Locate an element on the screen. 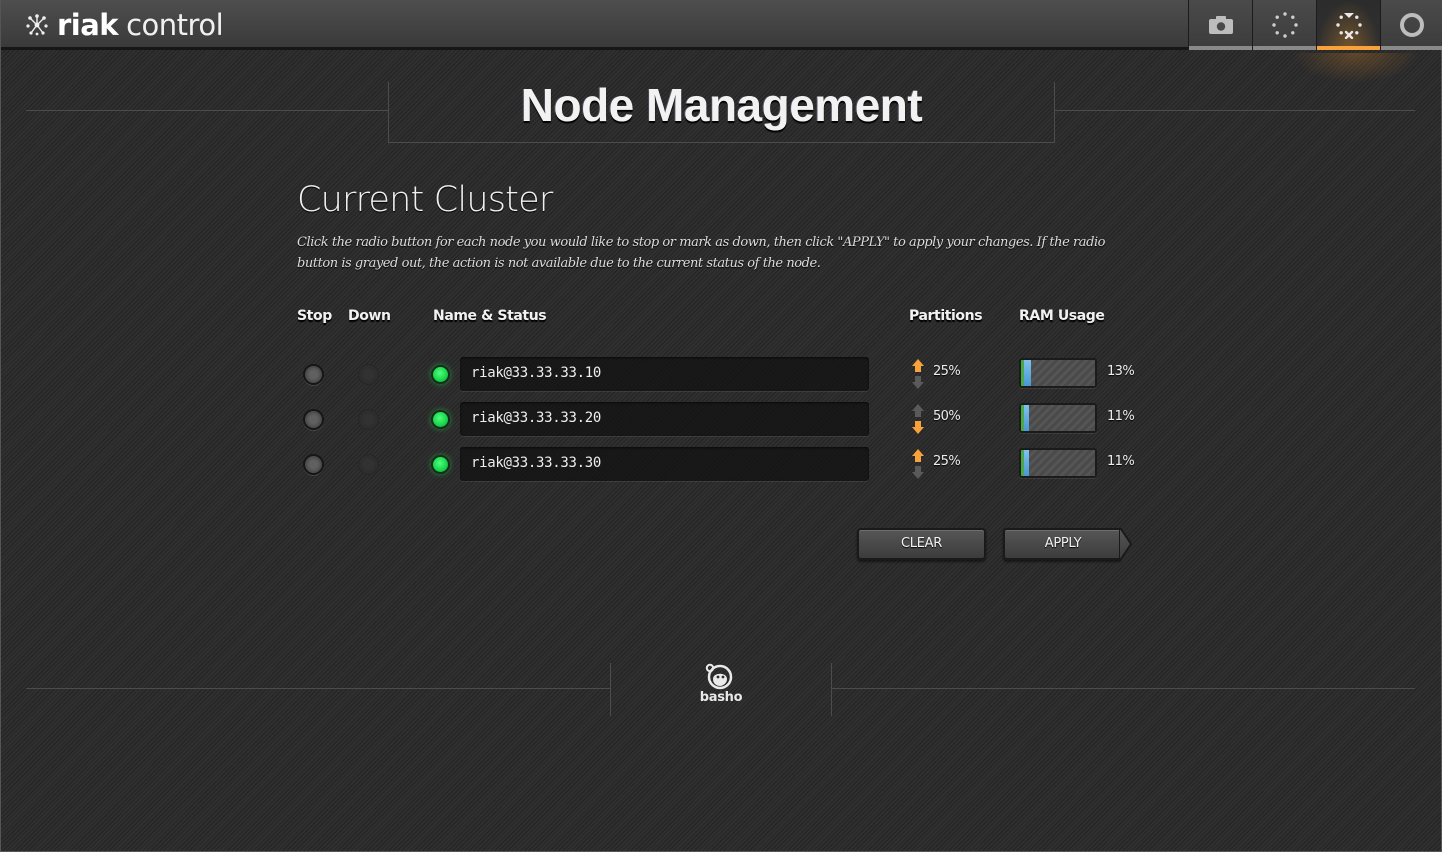 This screenshot has height=852, width=1442. footer-divider-left is located at coordinates (318, 688).